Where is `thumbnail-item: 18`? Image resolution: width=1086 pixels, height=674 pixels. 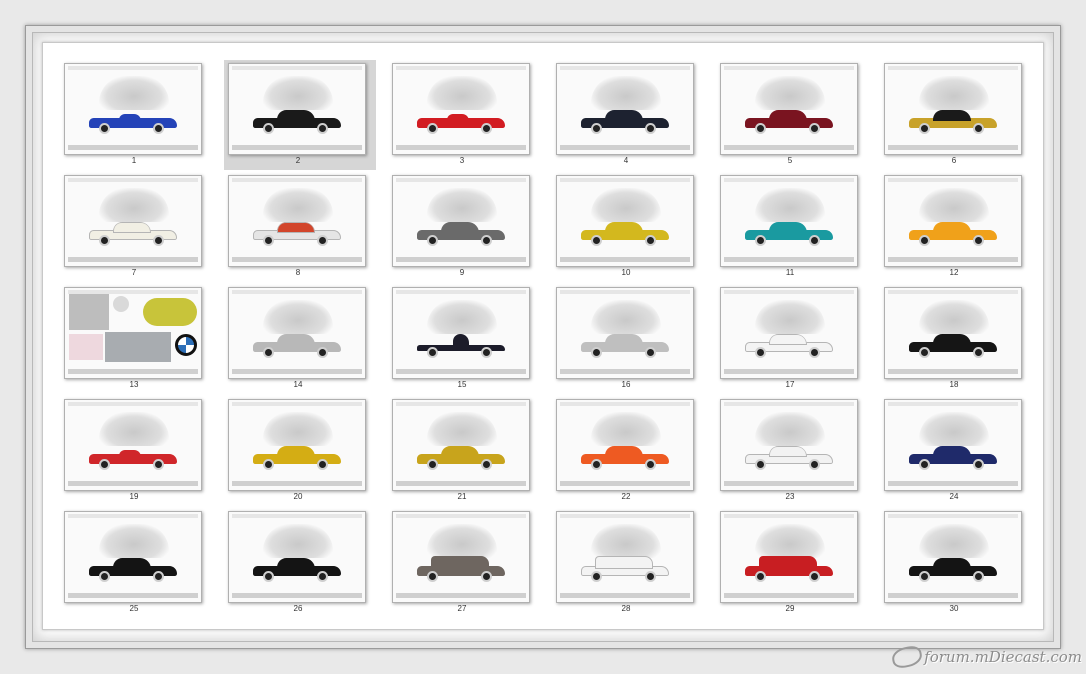 thumbnail-item: 18 is located at coordinates (960, 338).